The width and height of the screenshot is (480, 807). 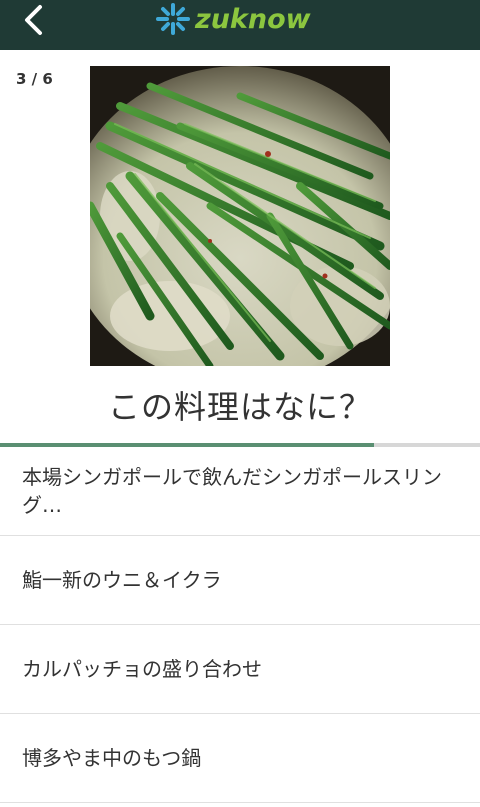 I want to click on answer-option: カルパッチョの盛り合わせ, so click(x=240, y=669).